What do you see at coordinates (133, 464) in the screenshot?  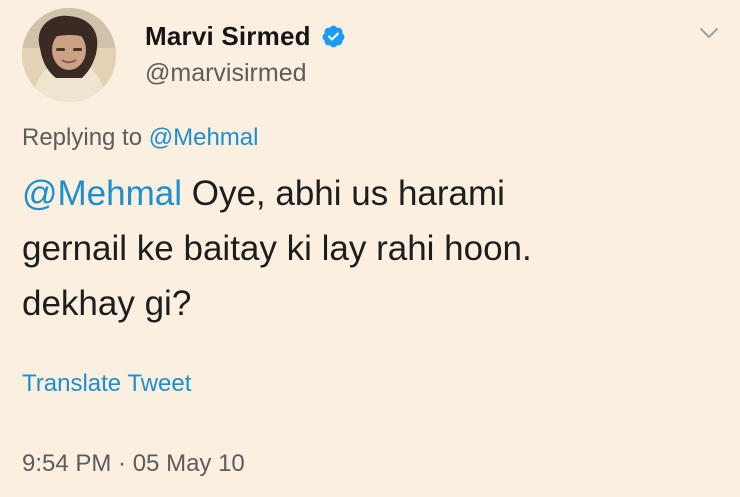 I see `tweet-timestamp: 9:54 PM · 05 May 10` at bounding box center [133, 464].